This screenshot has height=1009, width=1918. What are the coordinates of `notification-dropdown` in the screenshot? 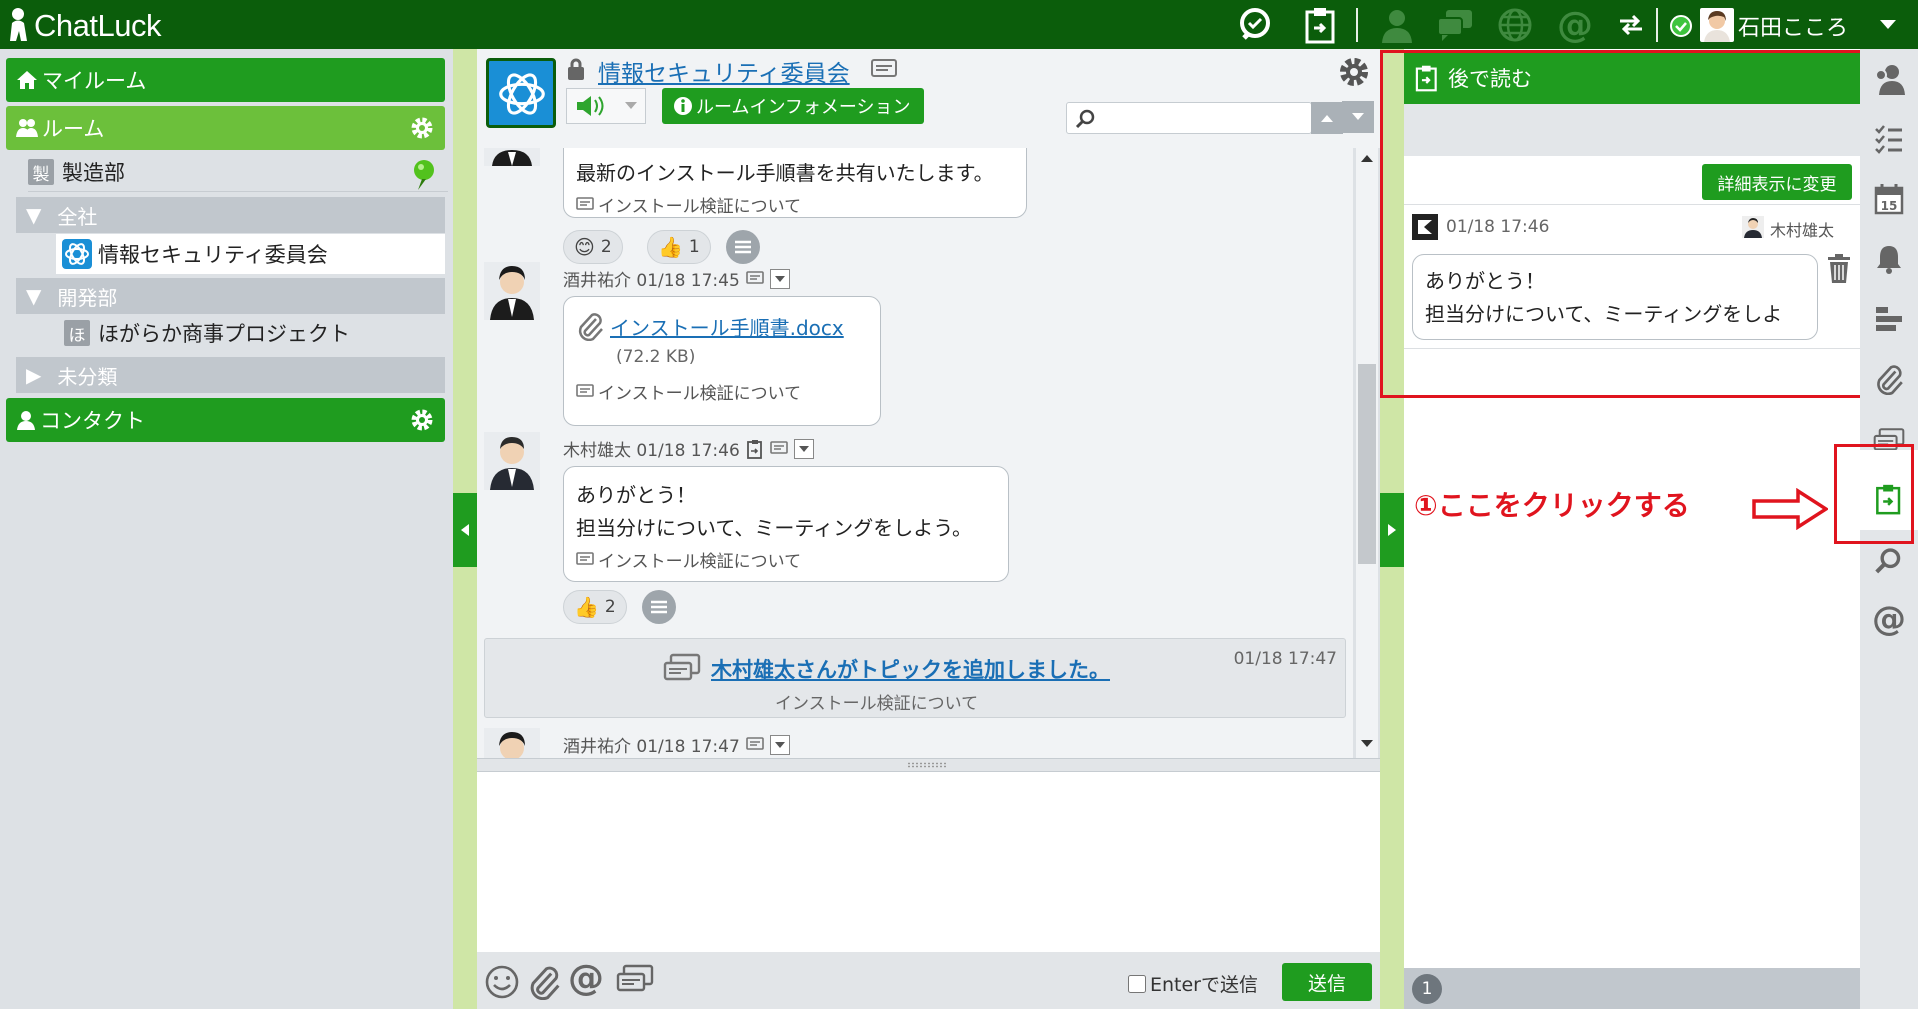 It's located at (606, 106).